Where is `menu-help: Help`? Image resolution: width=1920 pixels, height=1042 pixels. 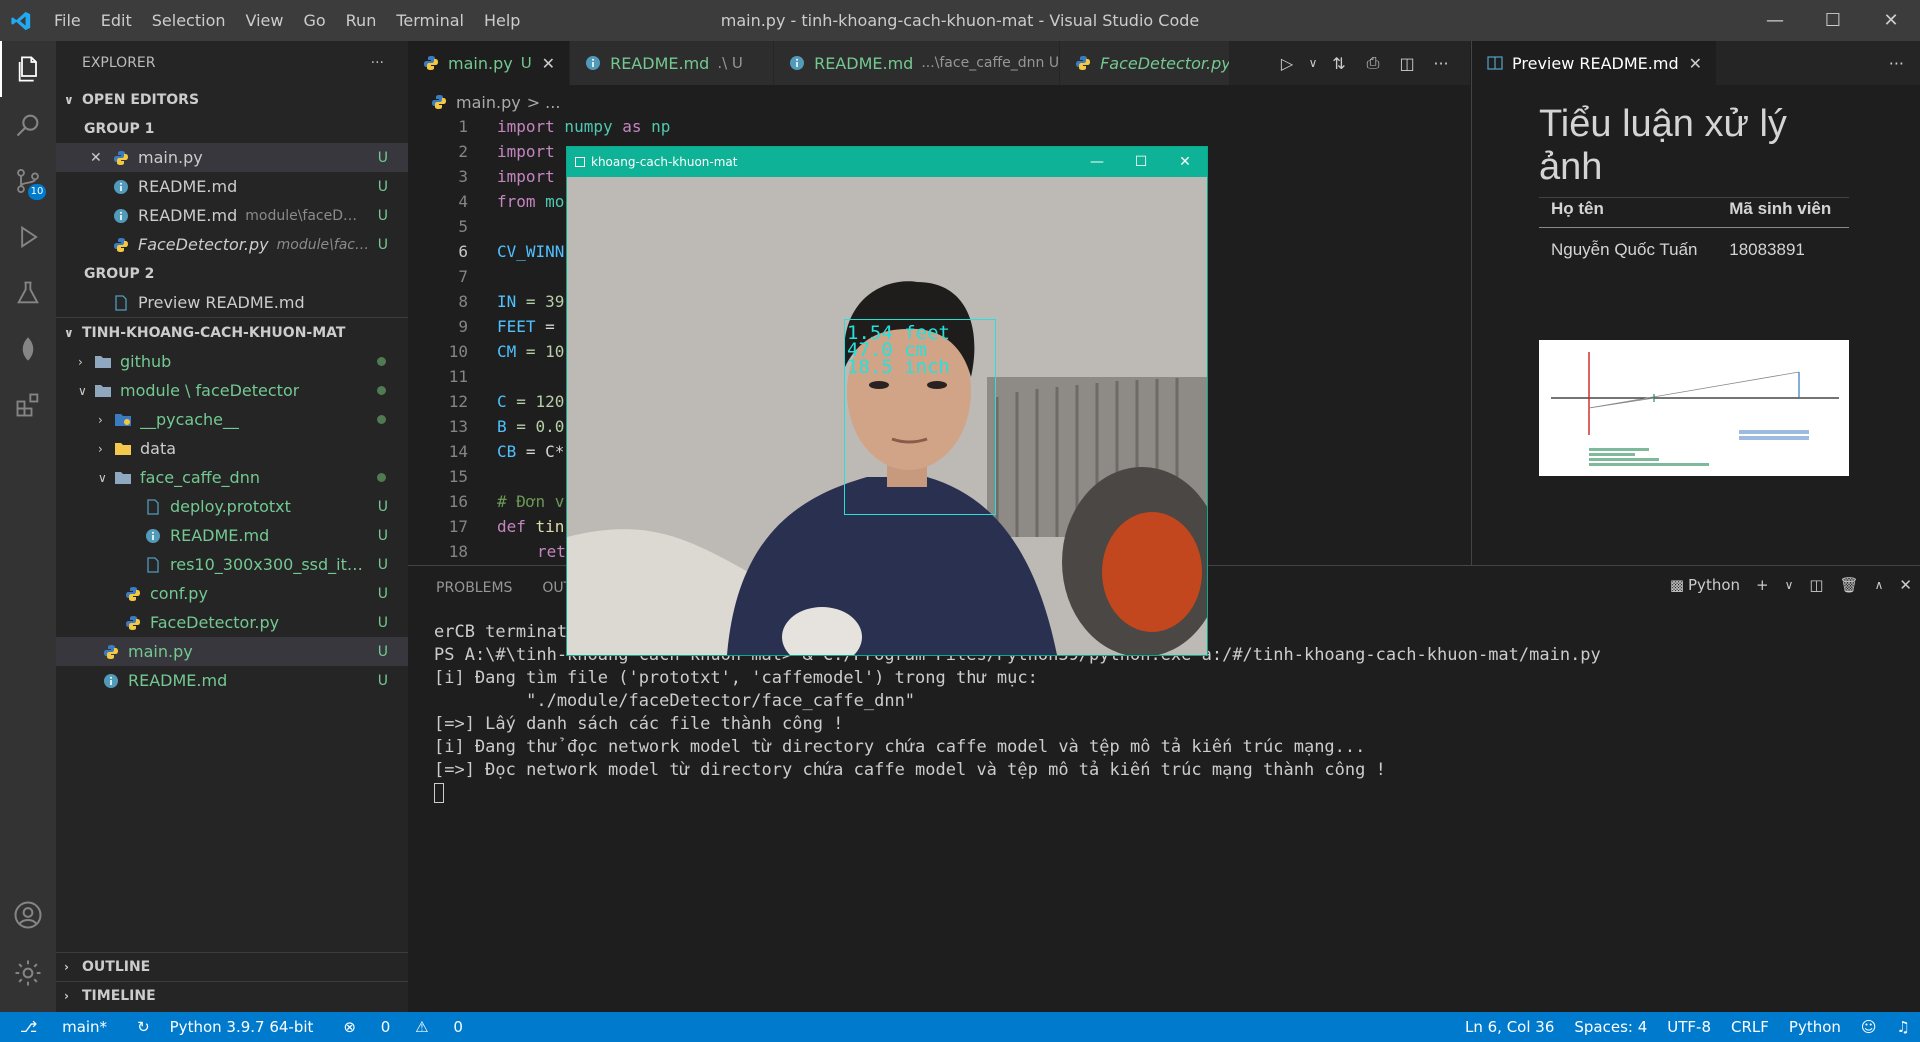
menu-help: Help is located at coordinates (502, 20).